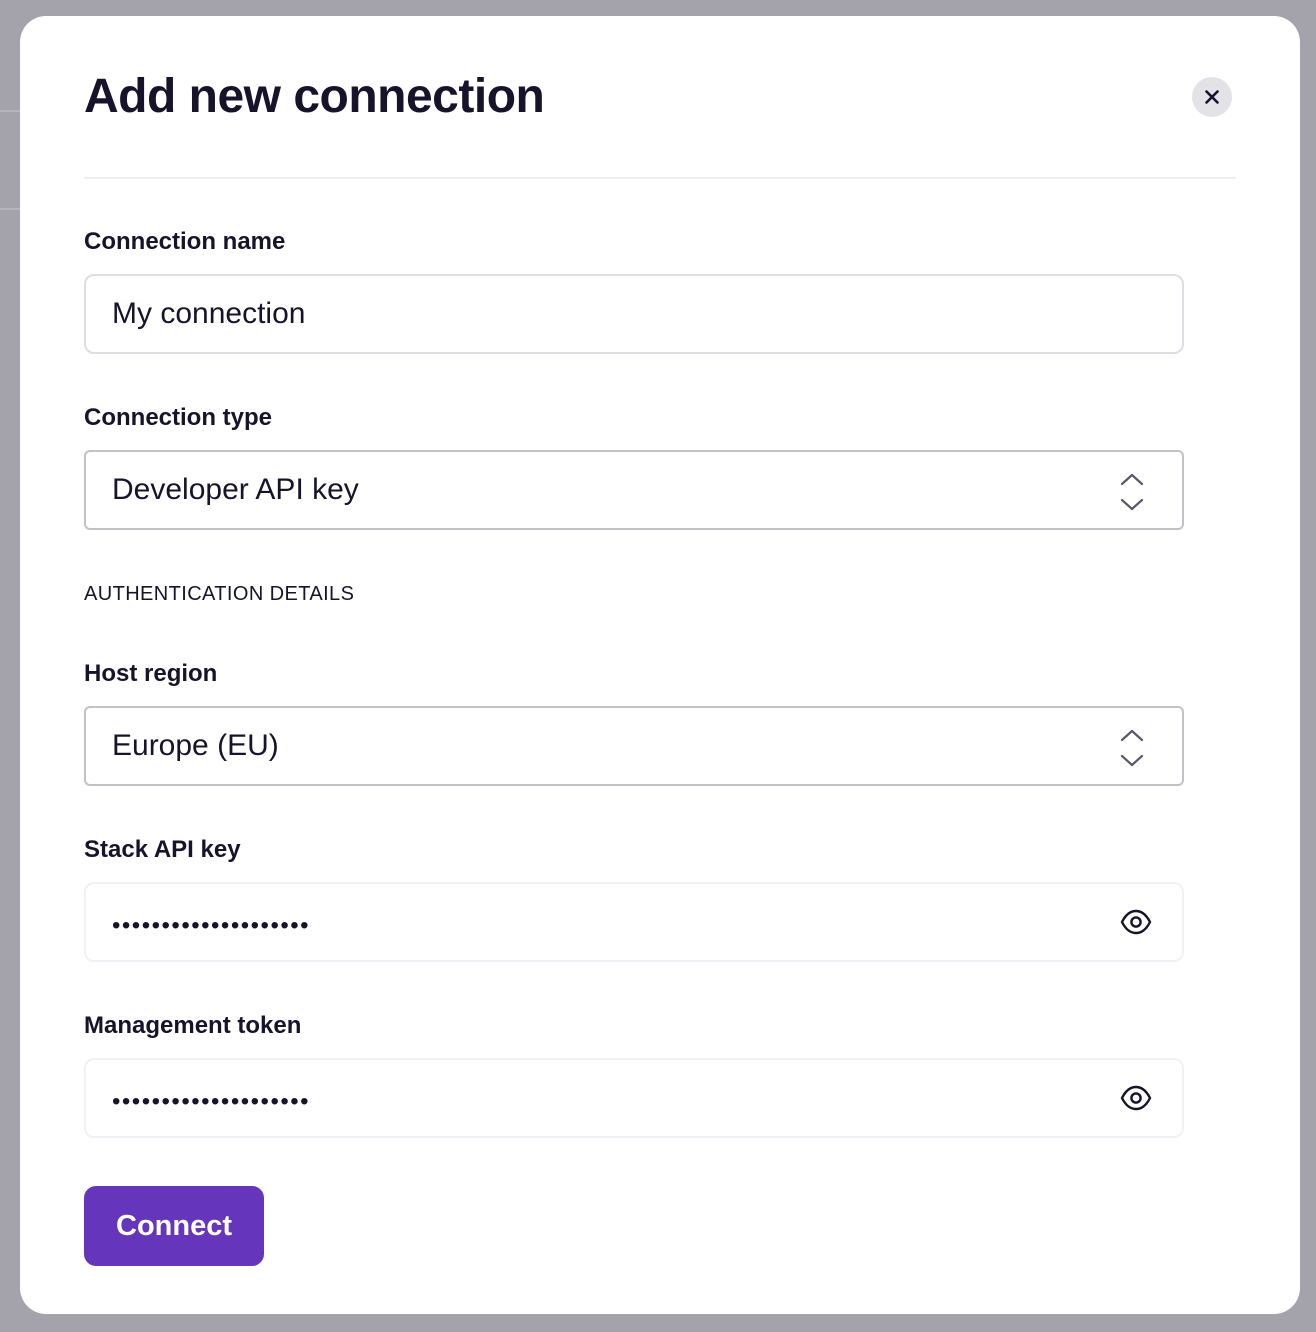 The image size is (1316, 1332). I want to click on stack-api-key-label: Stack API key, so click(162, 849).